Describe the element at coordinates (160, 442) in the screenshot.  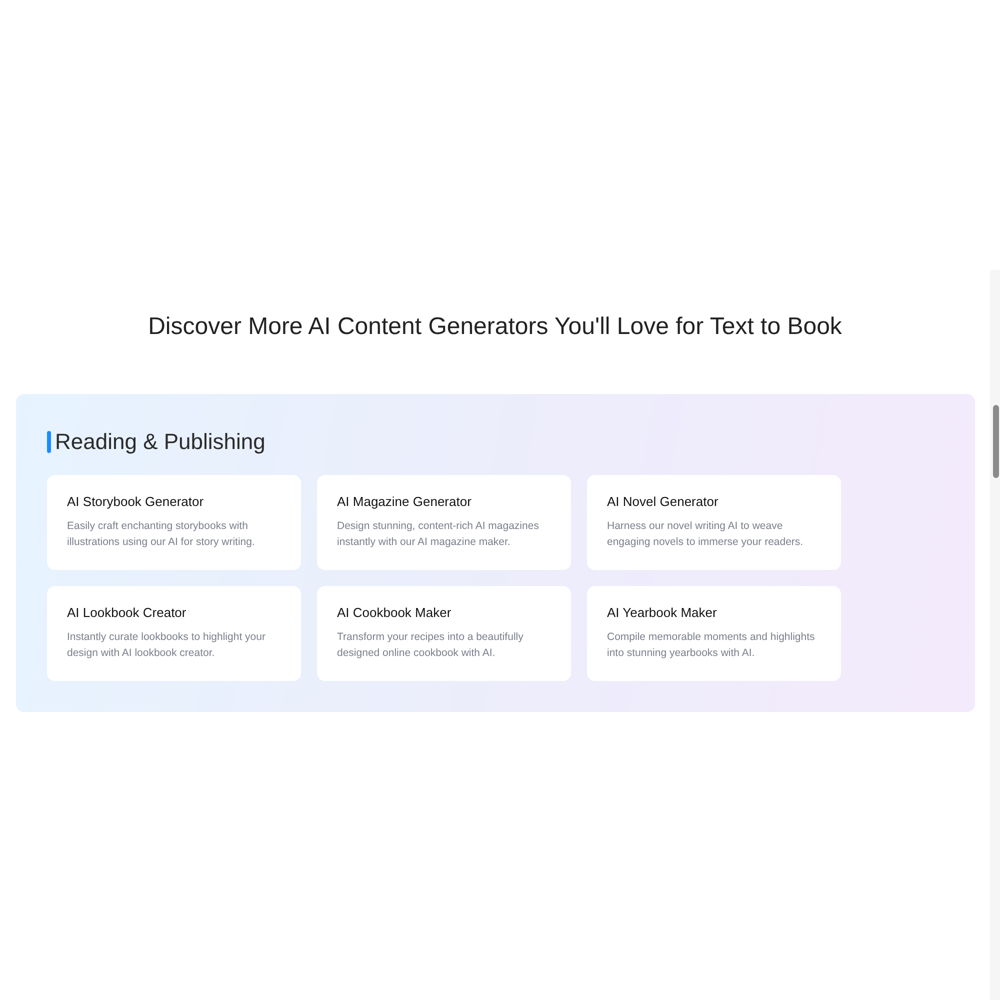
I see `section-title: Reading & Publishing` at that location.